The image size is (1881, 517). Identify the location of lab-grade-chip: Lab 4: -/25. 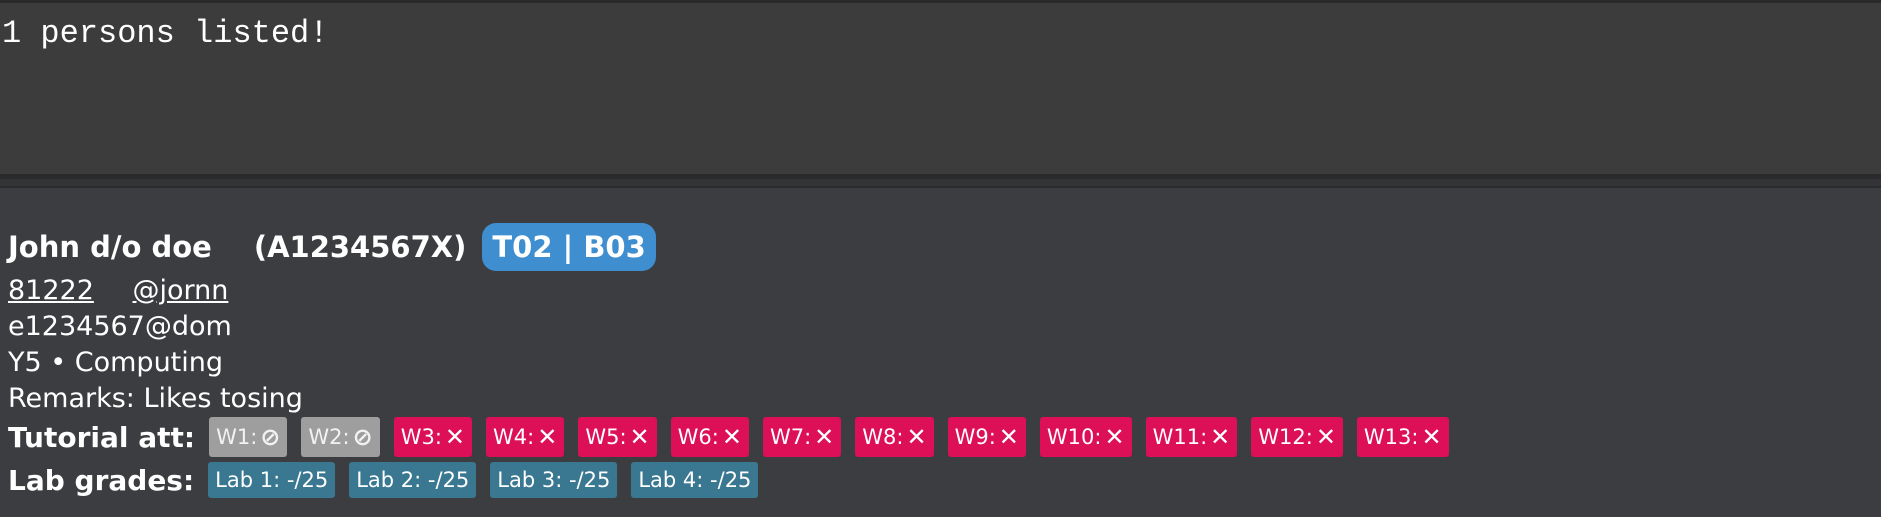
(695, 480).